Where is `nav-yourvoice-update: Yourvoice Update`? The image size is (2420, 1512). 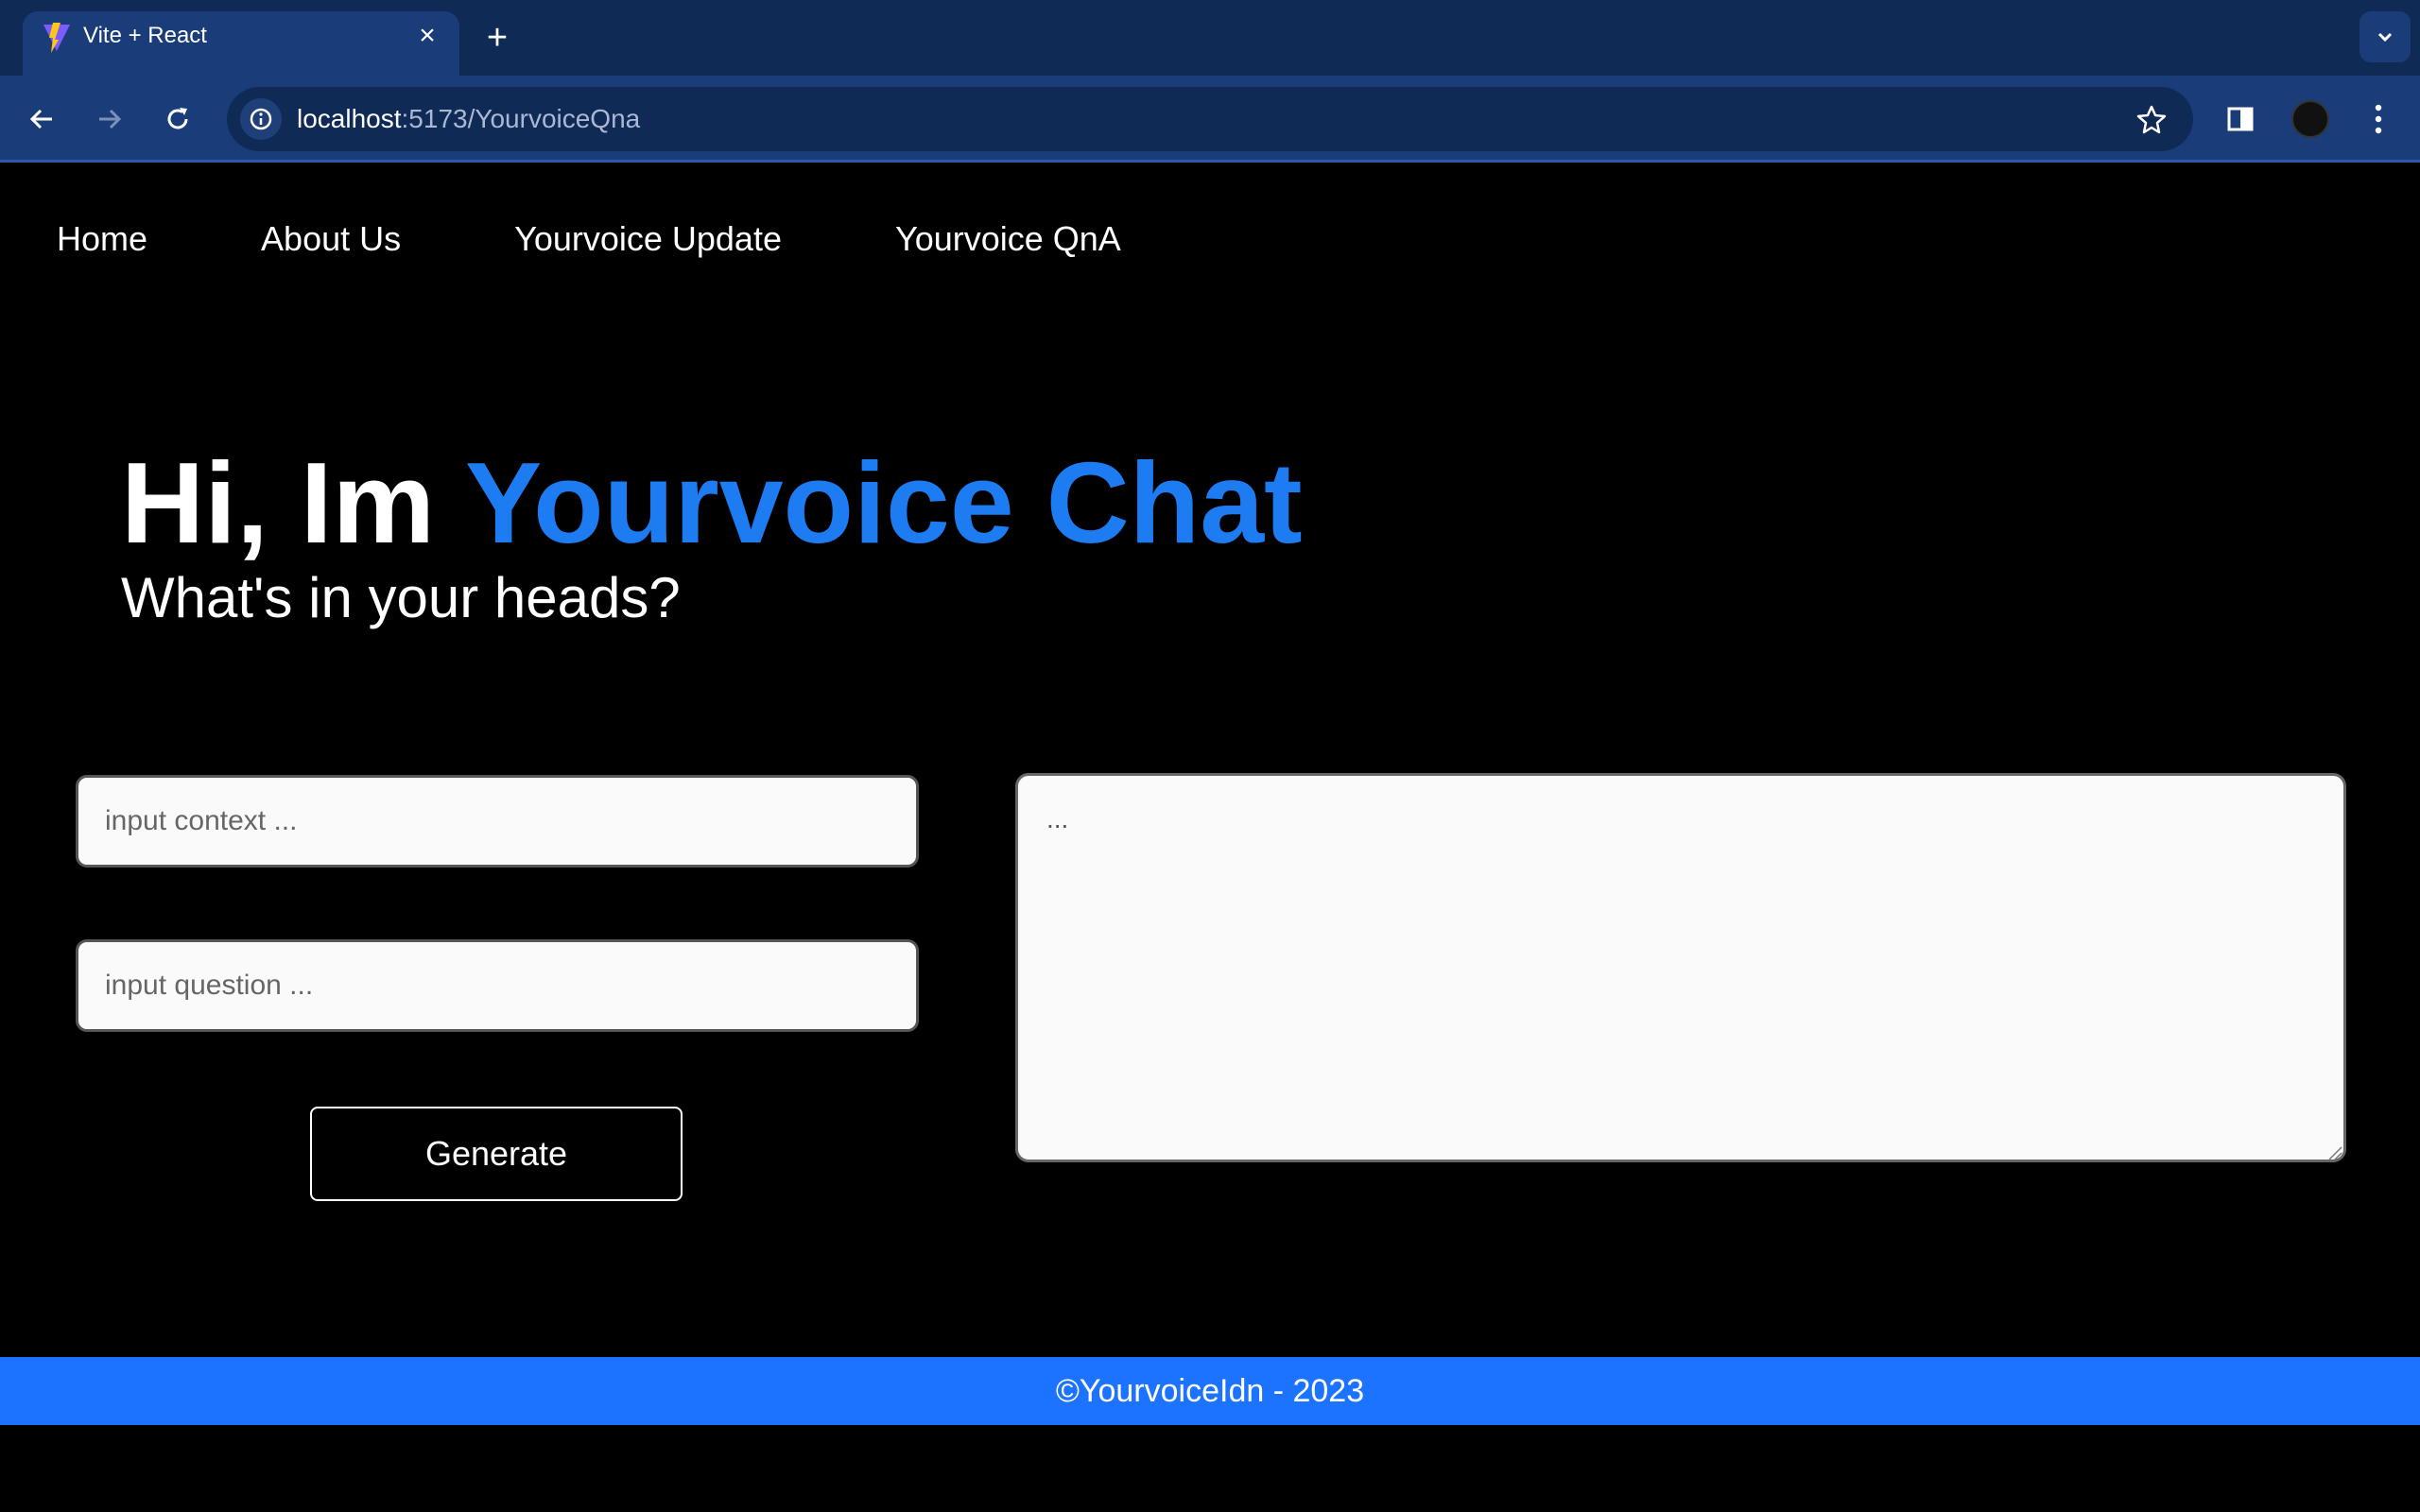 nav-yourvoice-update: Yourvoice Update is located at coordinates (648, 239).